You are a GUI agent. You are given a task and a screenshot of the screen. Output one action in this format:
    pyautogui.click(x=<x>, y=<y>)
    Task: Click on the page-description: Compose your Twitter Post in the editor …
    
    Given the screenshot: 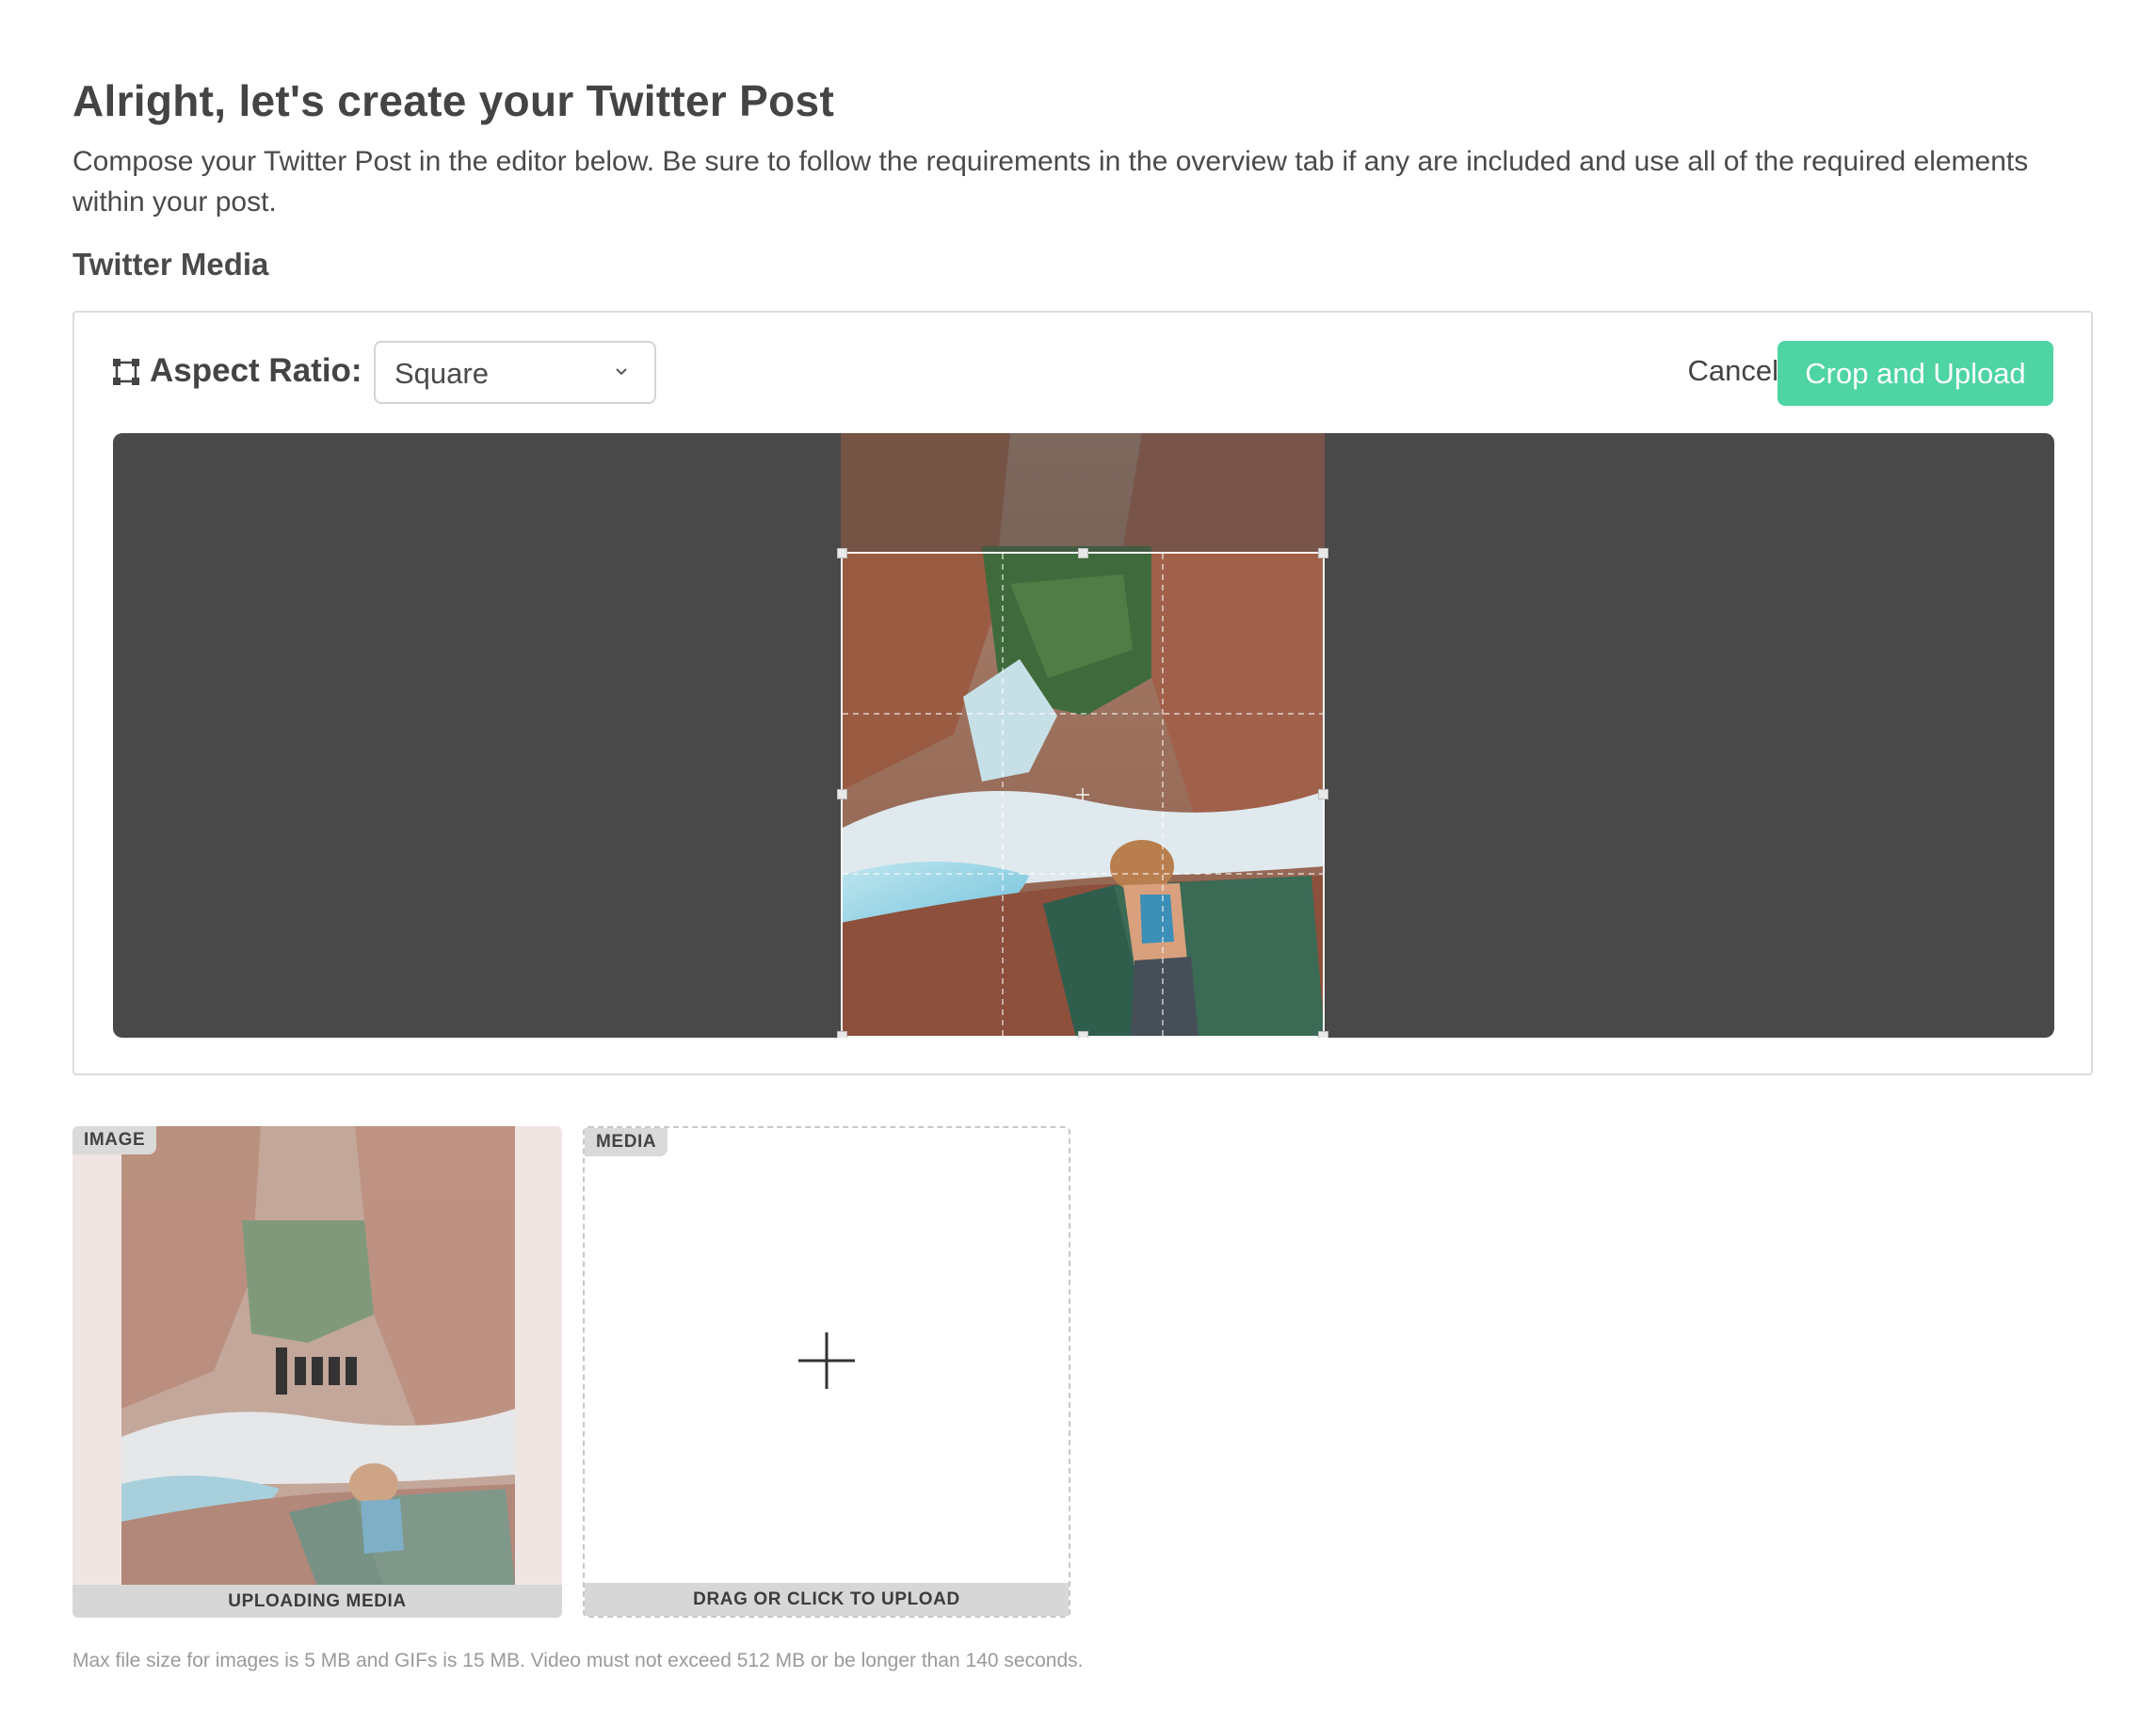 What is the action you would take?
    pyautogui.click(x=1050, y=182)
    